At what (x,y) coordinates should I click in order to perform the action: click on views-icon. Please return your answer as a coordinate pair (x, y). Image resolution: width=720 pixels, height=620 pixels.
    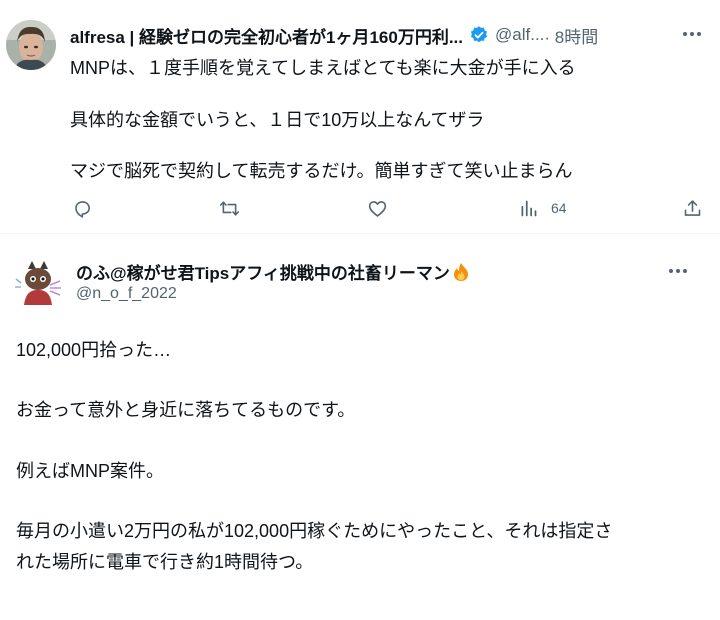
    Looking at the image, I should click on (529, 208).